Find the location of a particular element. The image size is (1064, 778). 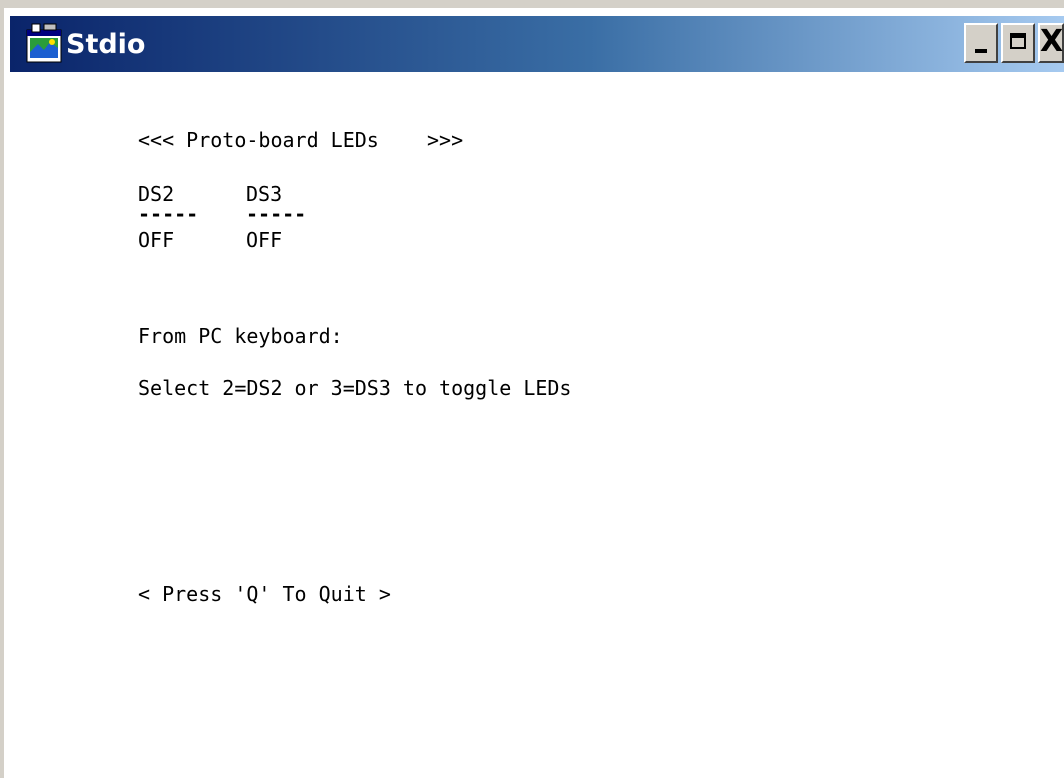

console-app-icon-graphic is located at coordinates (44, 43).